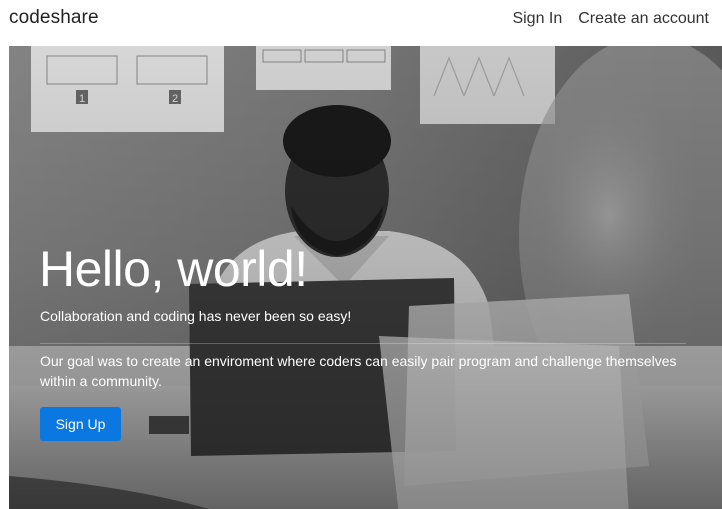  What do you see at coordinates (173, 269) in the screenshot?
I see `hero-title: Hello, world!` at bounding box center [173, 269].